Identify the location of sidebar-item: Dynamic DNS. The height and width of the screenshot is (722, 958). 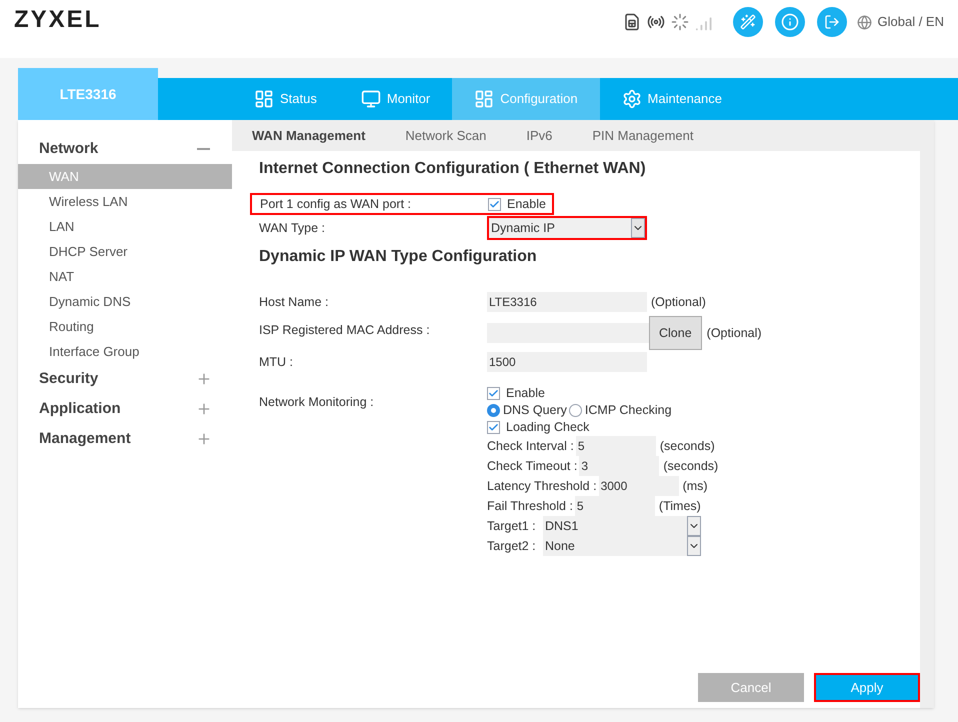
(125, 301).